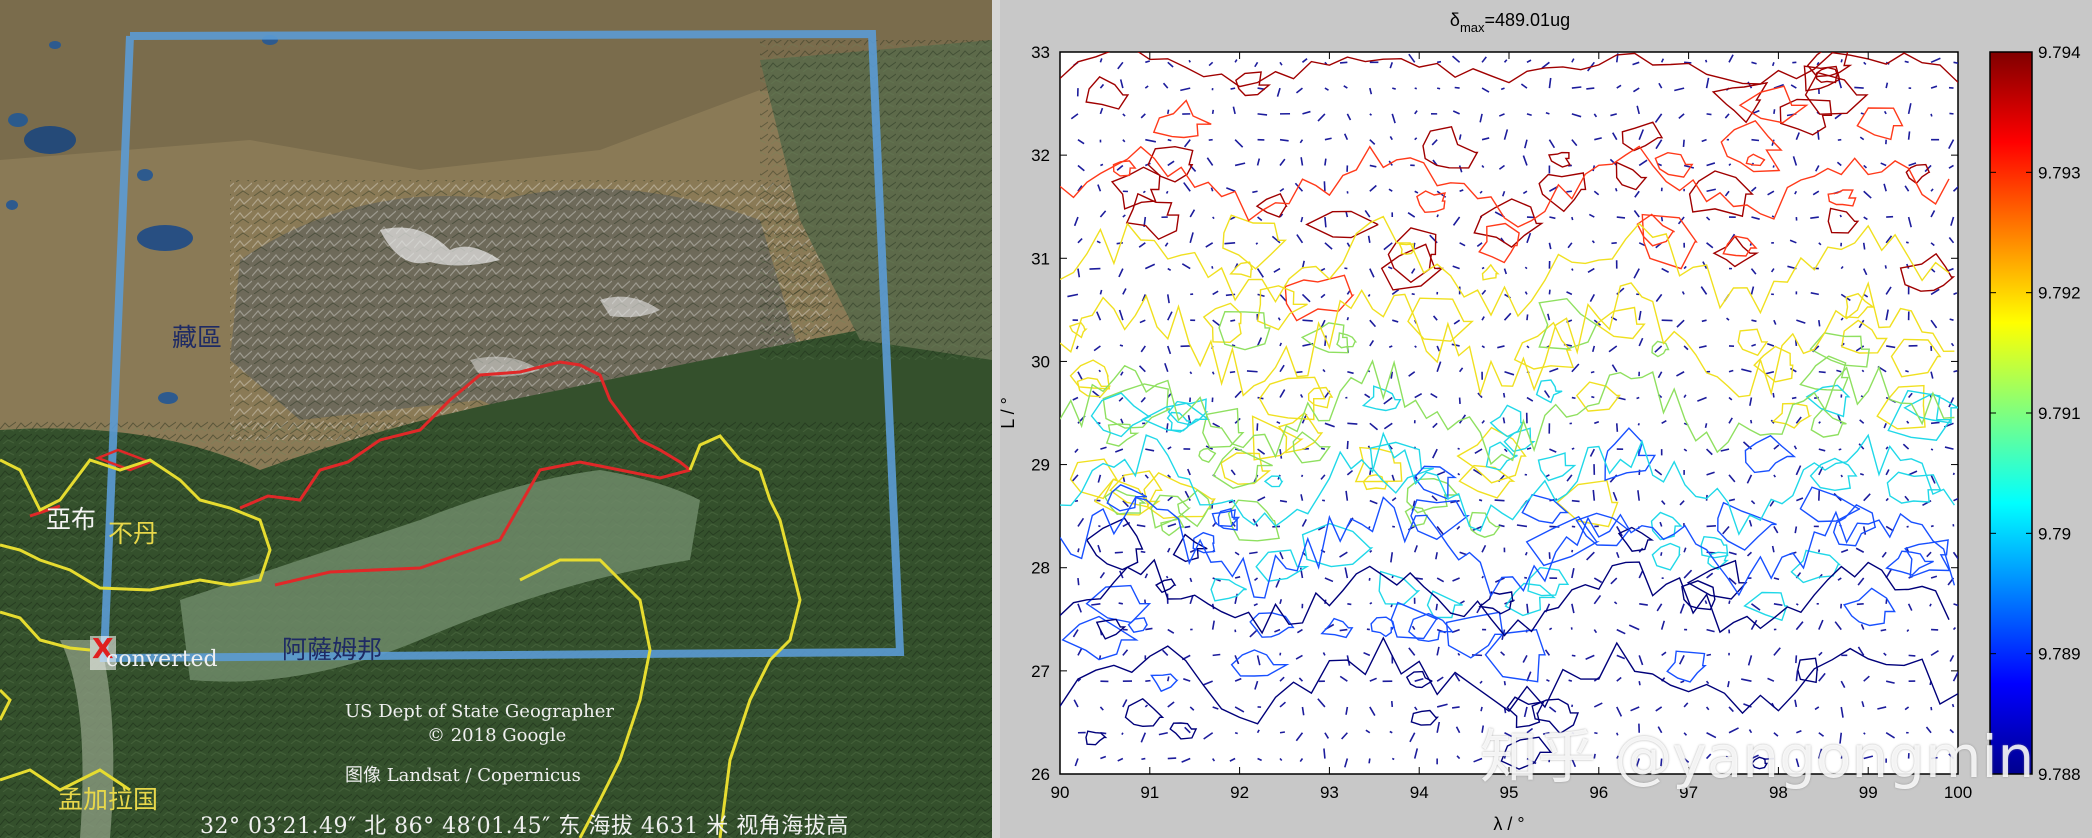 The height and width of the screenshot is (838, 2092). Describe the element at coordinates (463, 775) in the screenshot. I see `attribution-line: 图像 Landsat / Copernicus` at that location.